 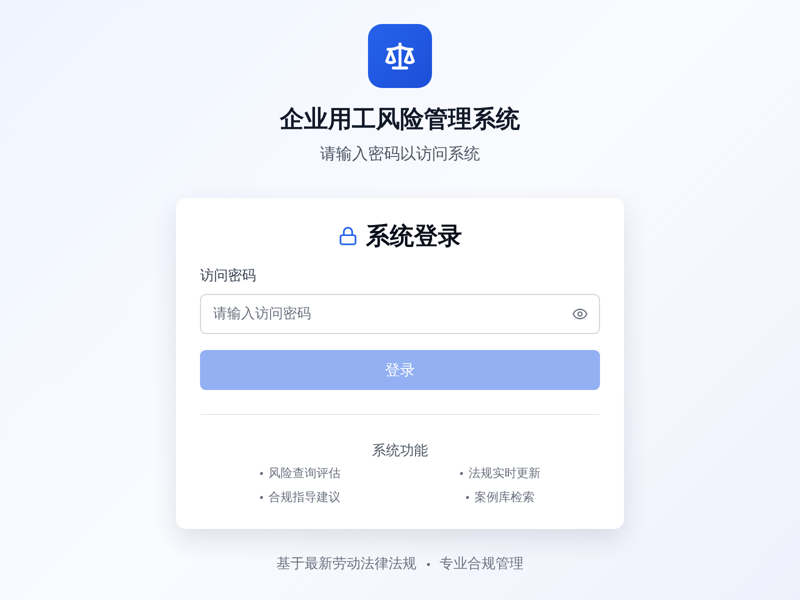 What do you see at coordinates (304, 497) in the screenshot?
I see `feature-item: 合规指导建议` at bounding box center [304, 497].